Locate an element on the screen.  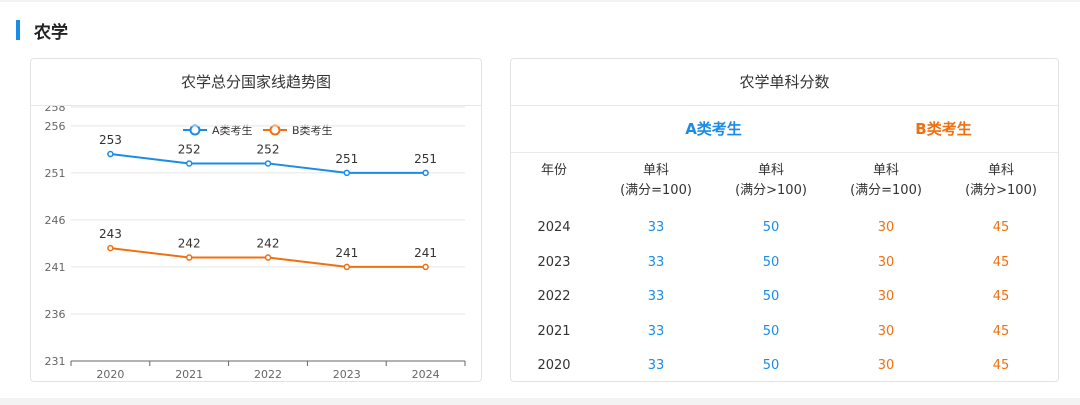
x-axis: 2020 2021 2022 2023 2024 is located at coordinates (268, 370).